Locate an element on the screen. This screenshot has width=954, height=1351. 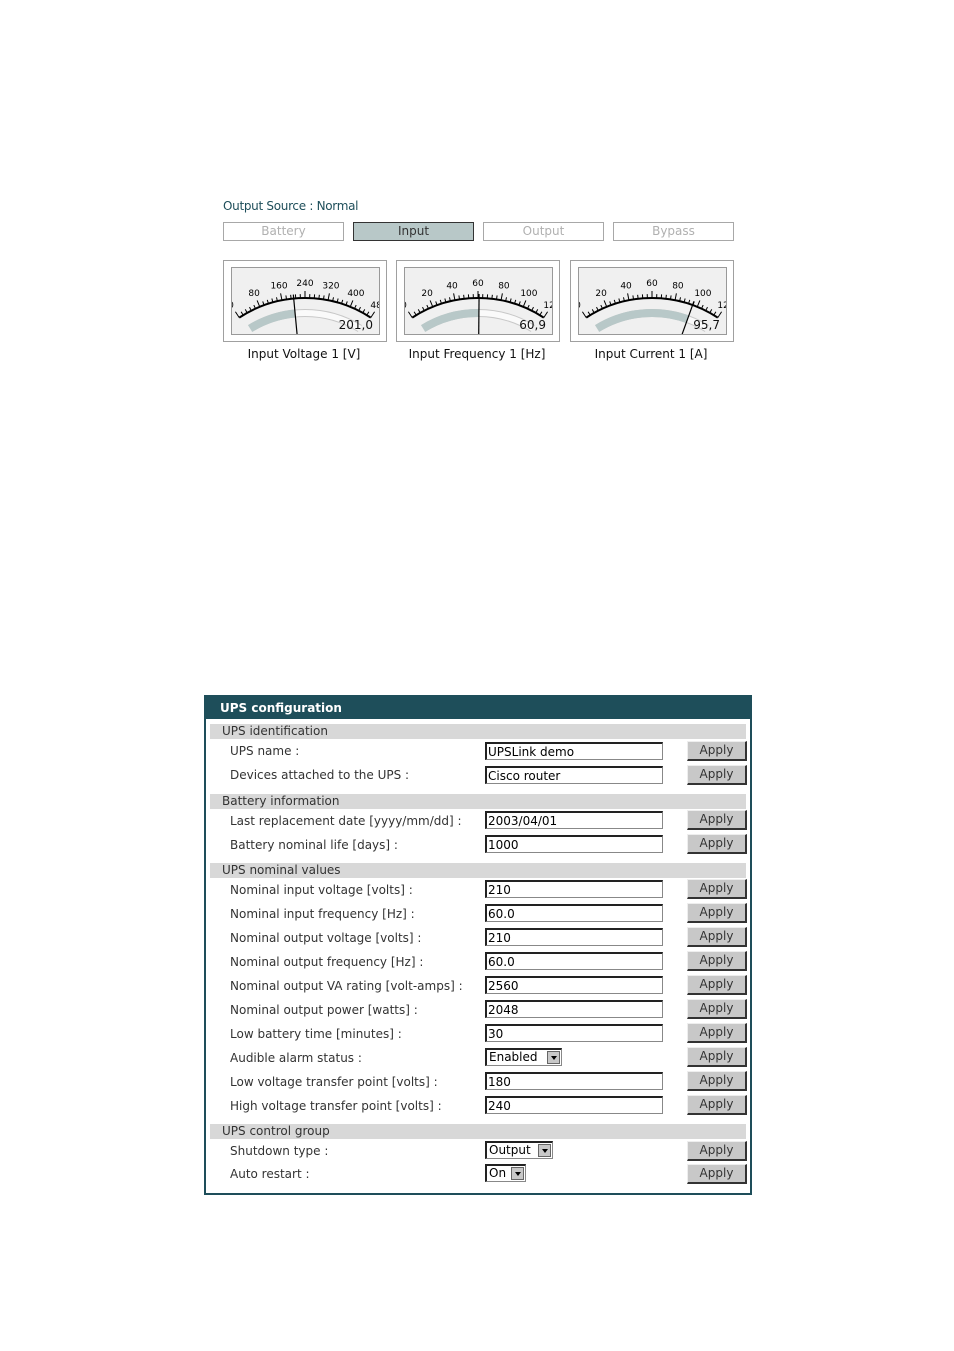
low-battery-time-input is located at coordinates (574, 1033).